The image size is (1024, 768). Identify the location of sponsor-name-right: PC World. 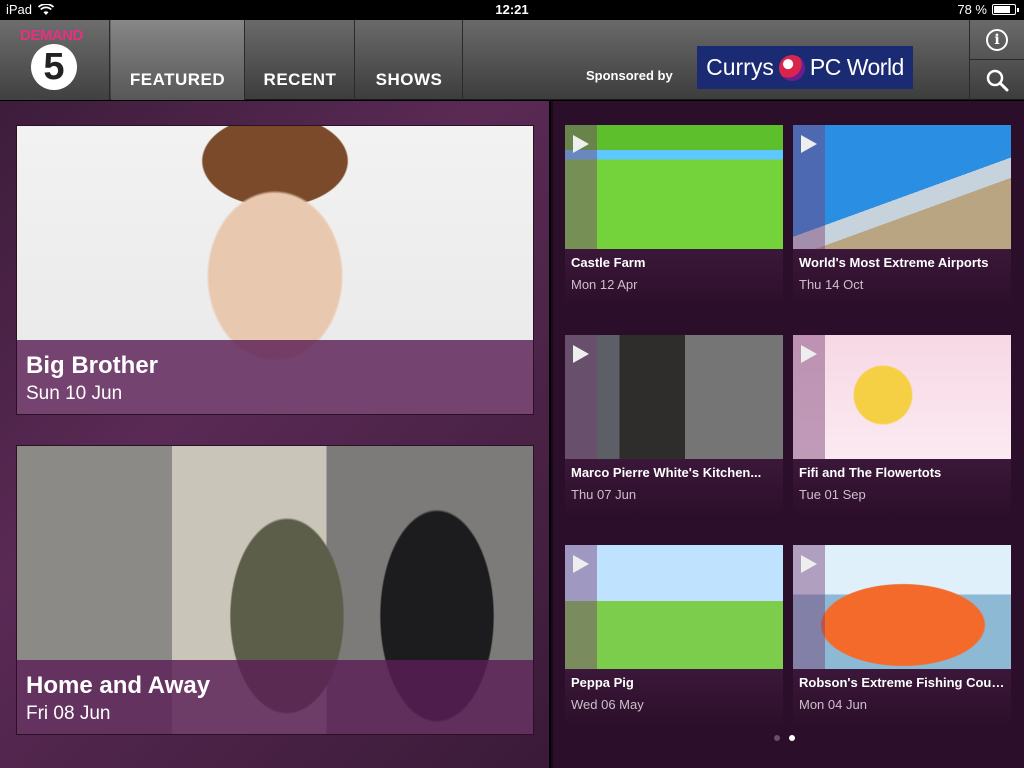
(857, 67).